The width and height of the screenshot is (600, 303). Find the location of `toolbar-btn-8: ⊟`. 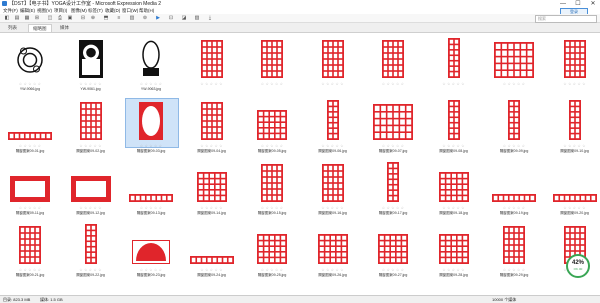

toolbar-btn-8: ⊟ is located at coordinates (83, 18).